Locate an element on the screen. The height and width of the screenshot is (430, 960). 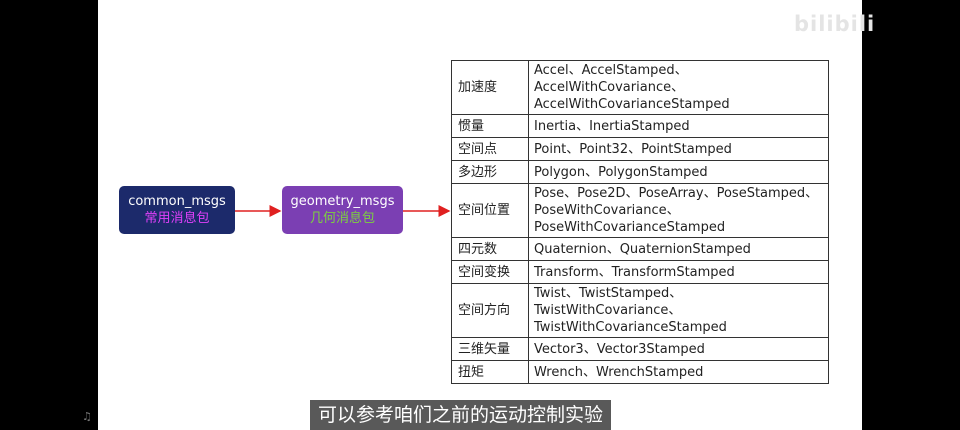
row-category: 扭矩 is located at coordinates (490, 372).